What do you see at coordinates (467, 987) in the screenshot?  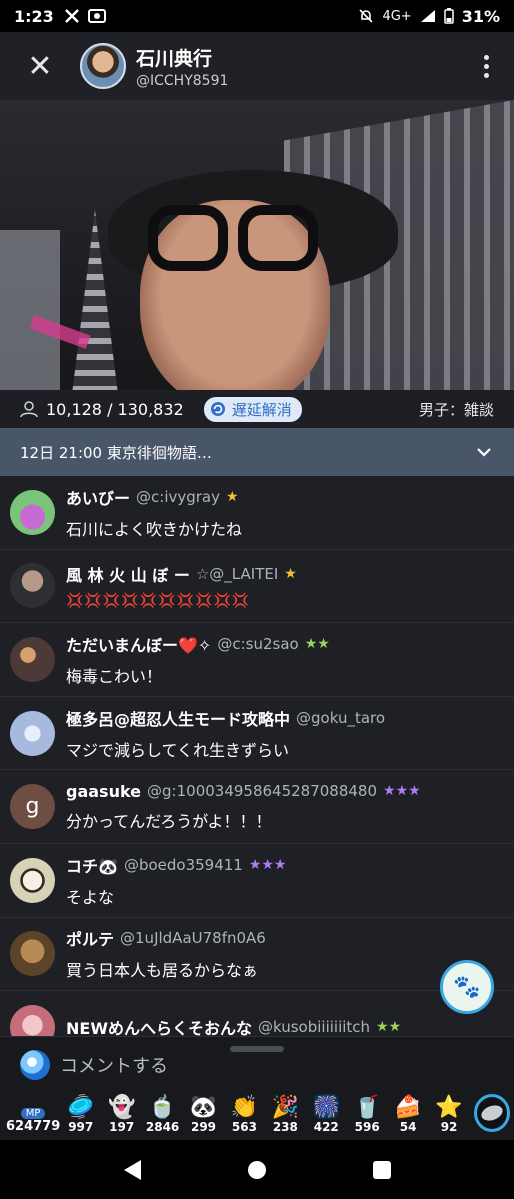 I see `sticker-floating-button: 🐾` at bounding box center [467, 987].